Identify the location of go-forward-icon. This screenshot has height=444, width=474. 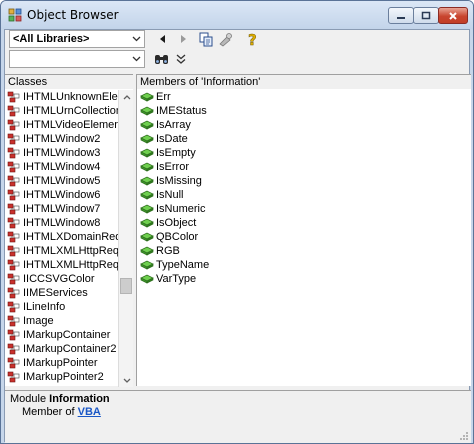
(183, 39).